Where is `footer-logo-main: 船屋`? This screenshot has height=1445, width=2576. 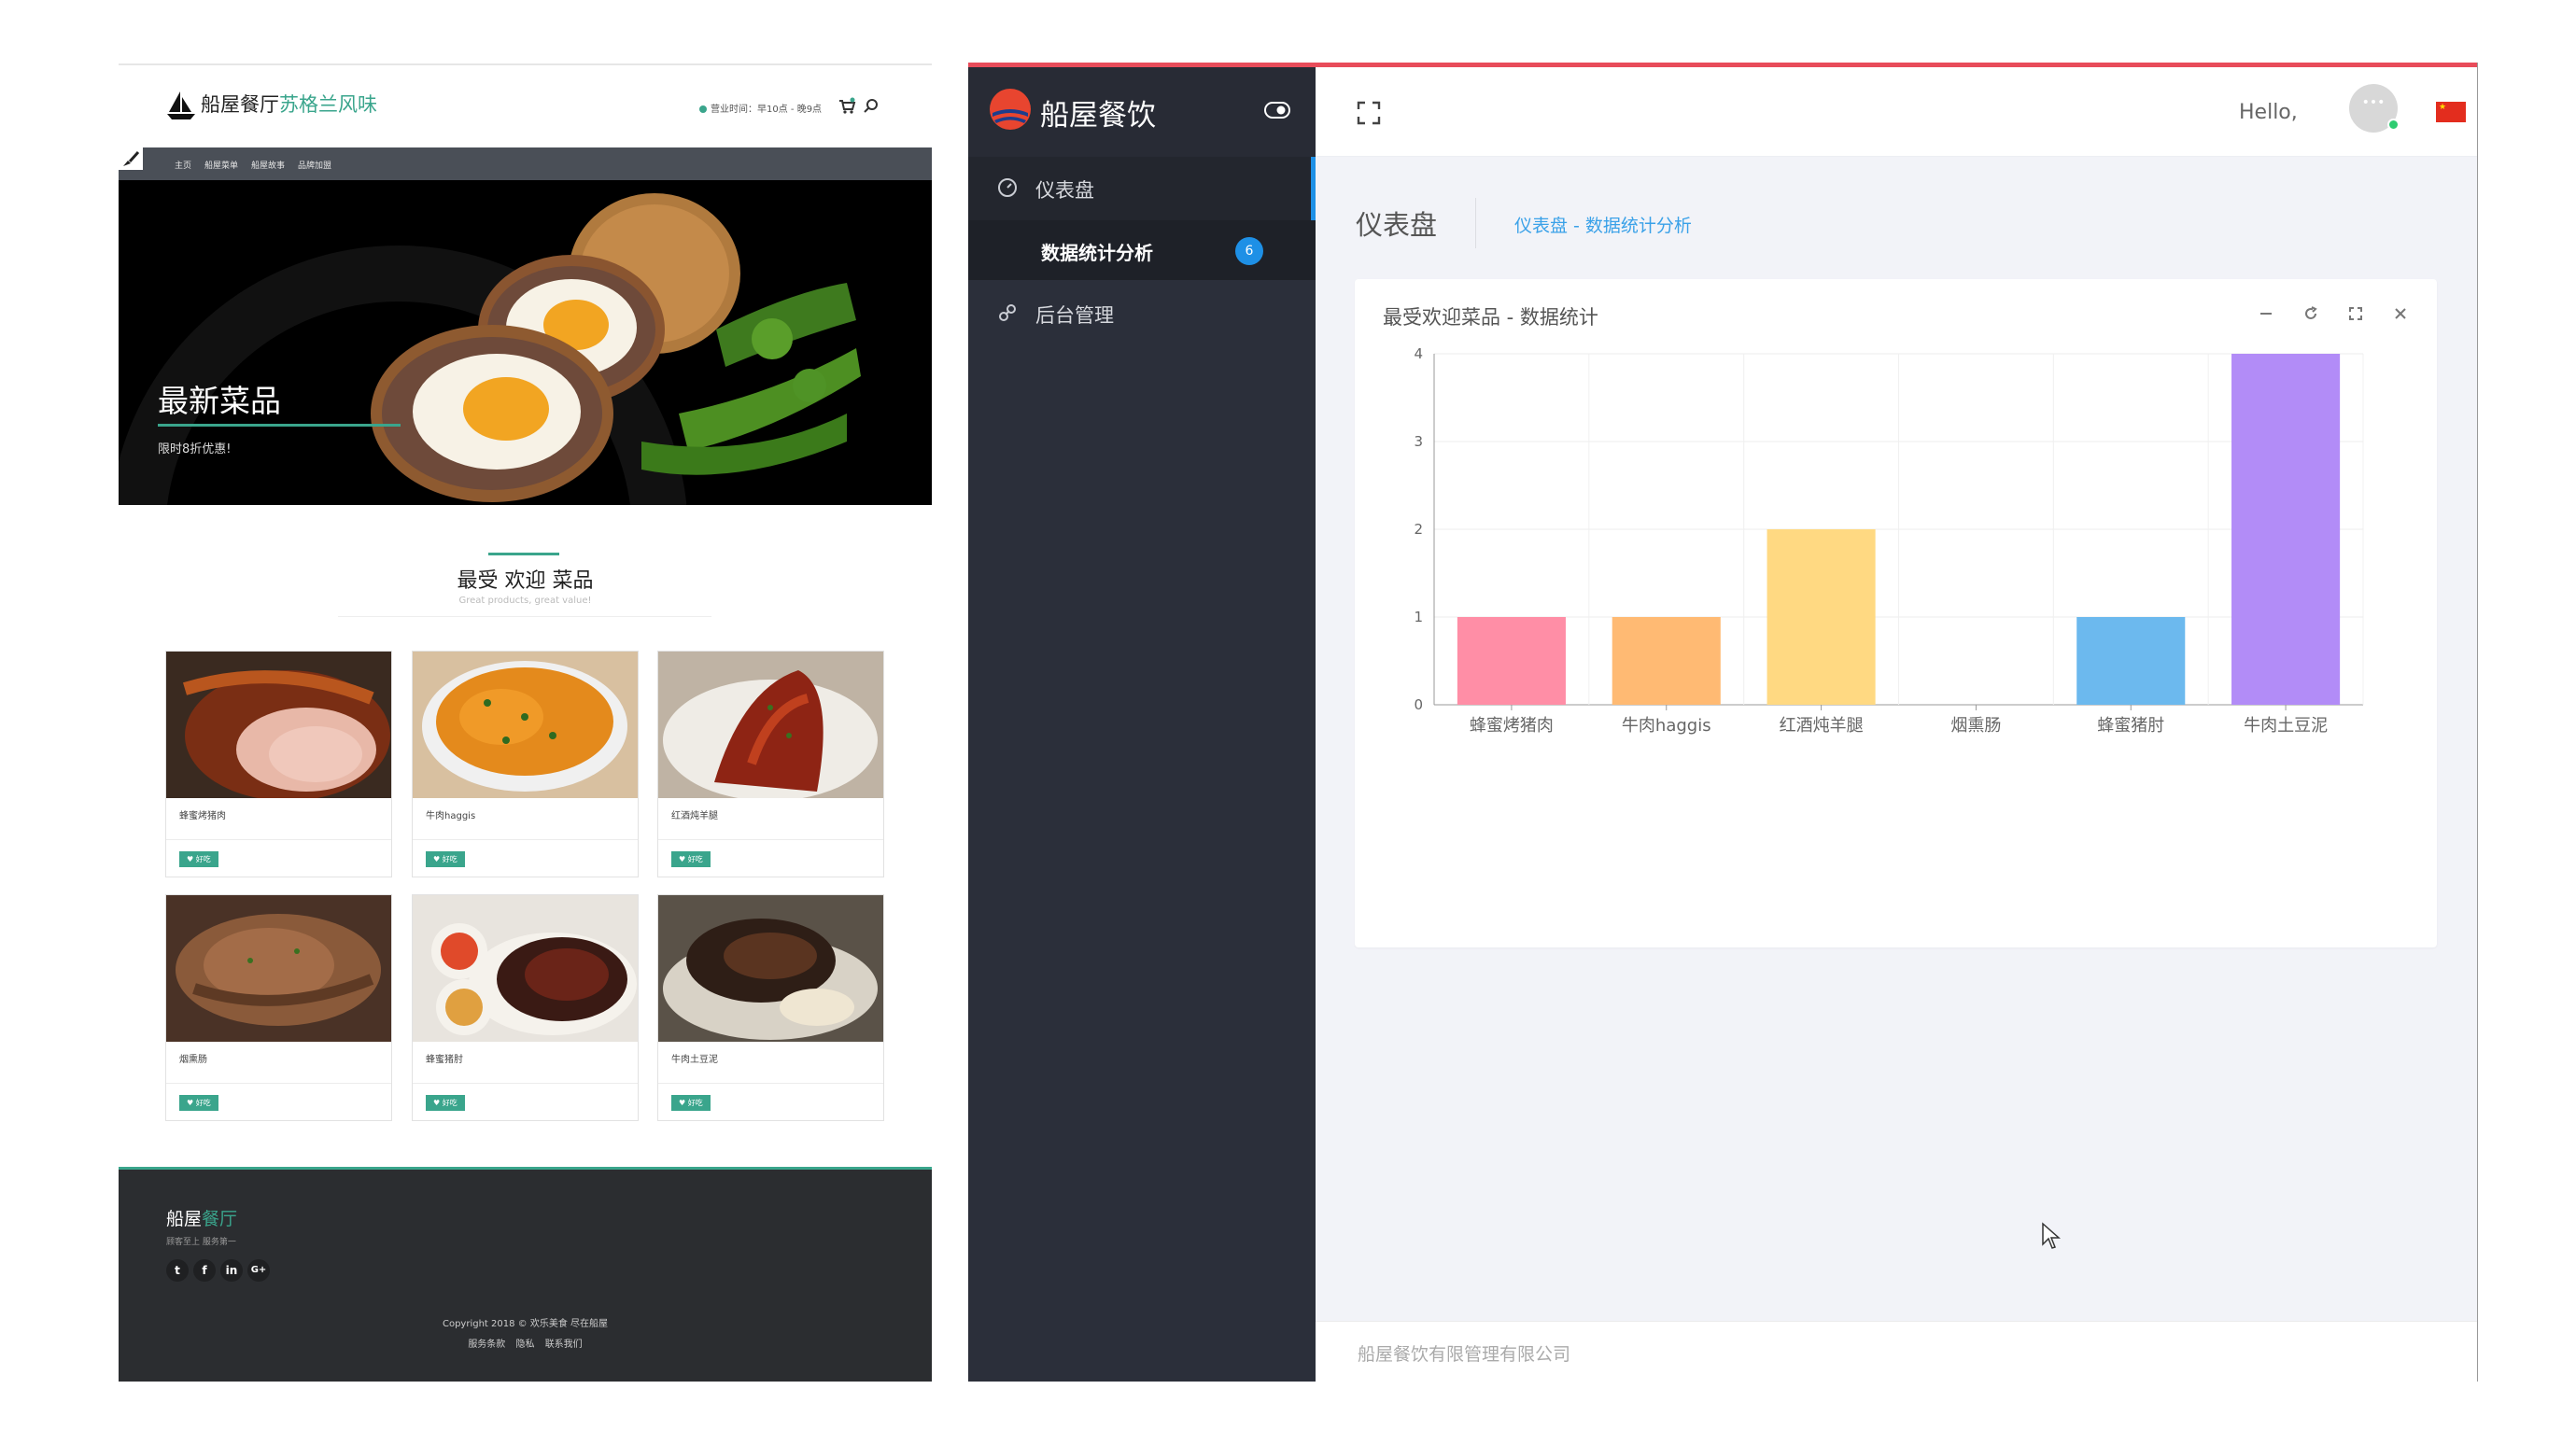 footer-logo-main: 船屋 is located at coordinates (185, 1219).